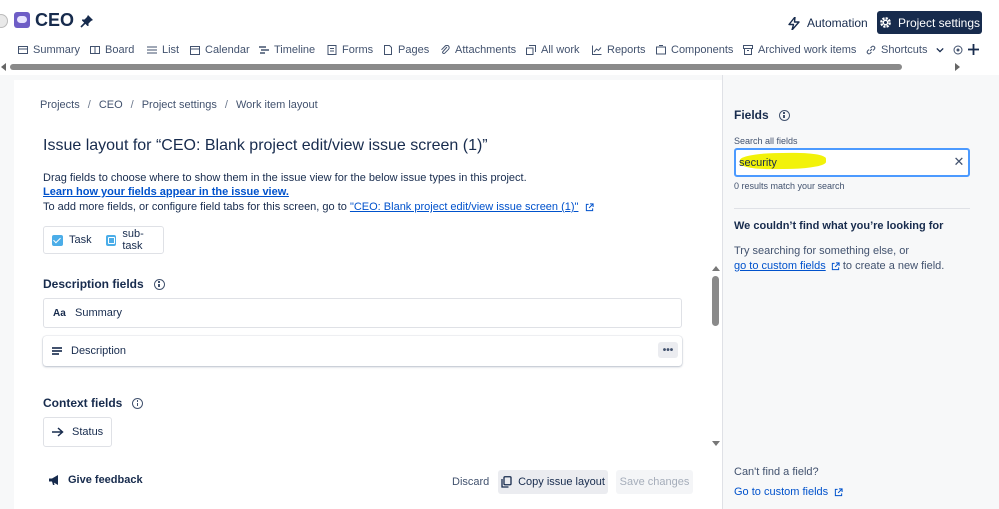 The image size is (999, 509). I want to click on tab-summary: Summary, so click(49, 50).